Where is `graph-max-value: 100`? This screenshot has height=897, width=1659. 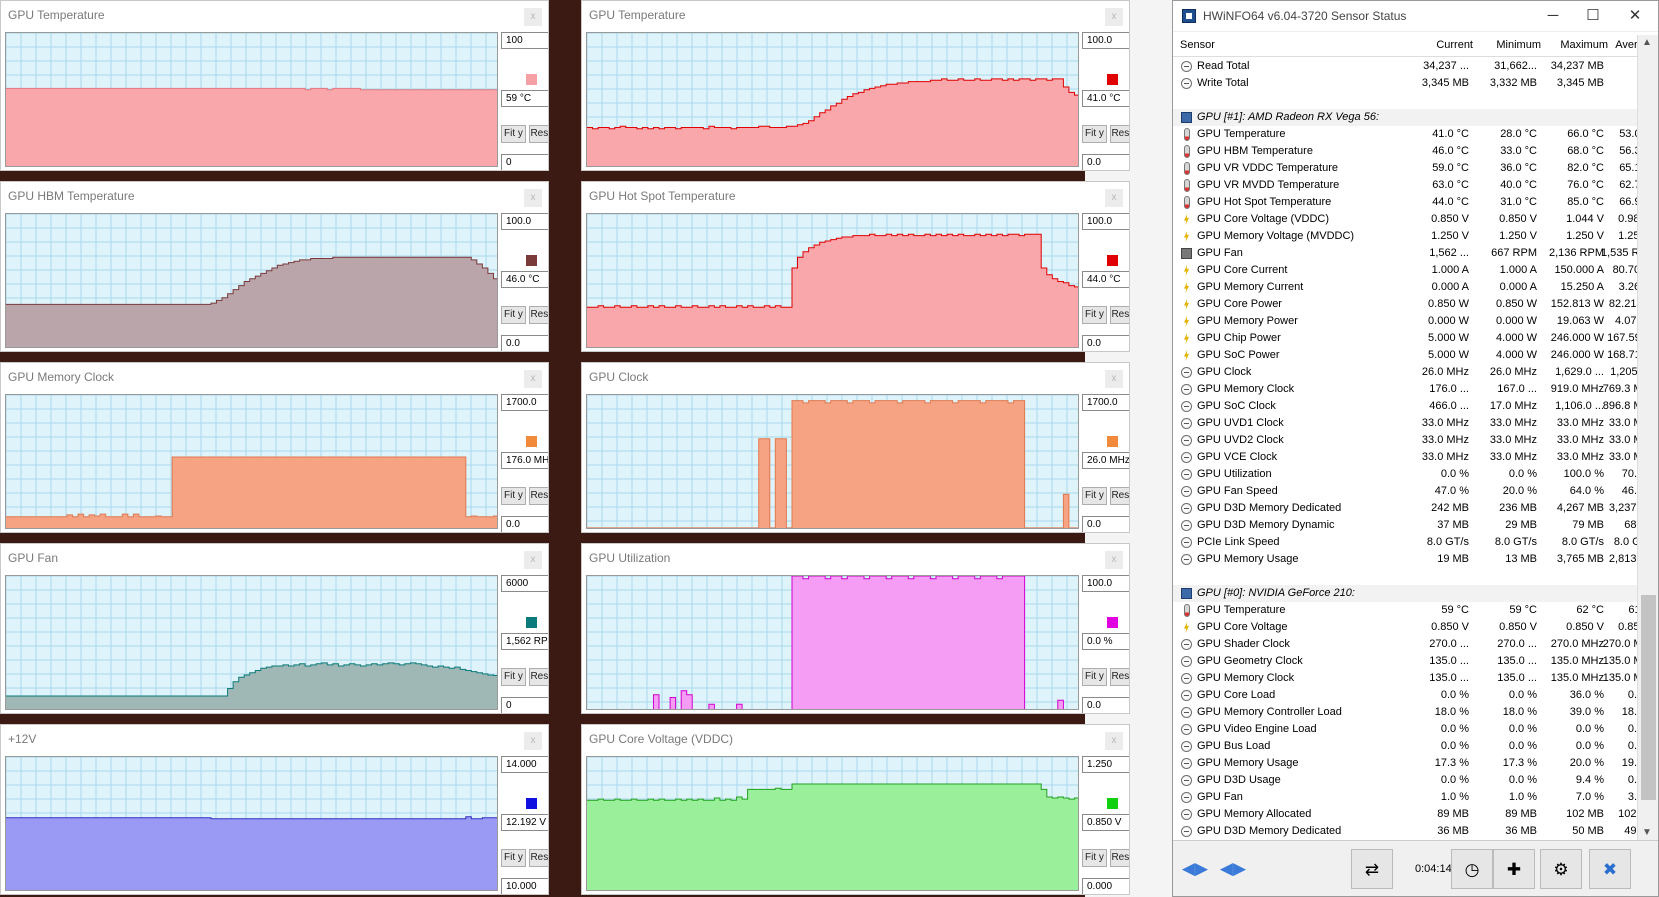
graph-max-value: 100 is located at coordinates (524, 40).